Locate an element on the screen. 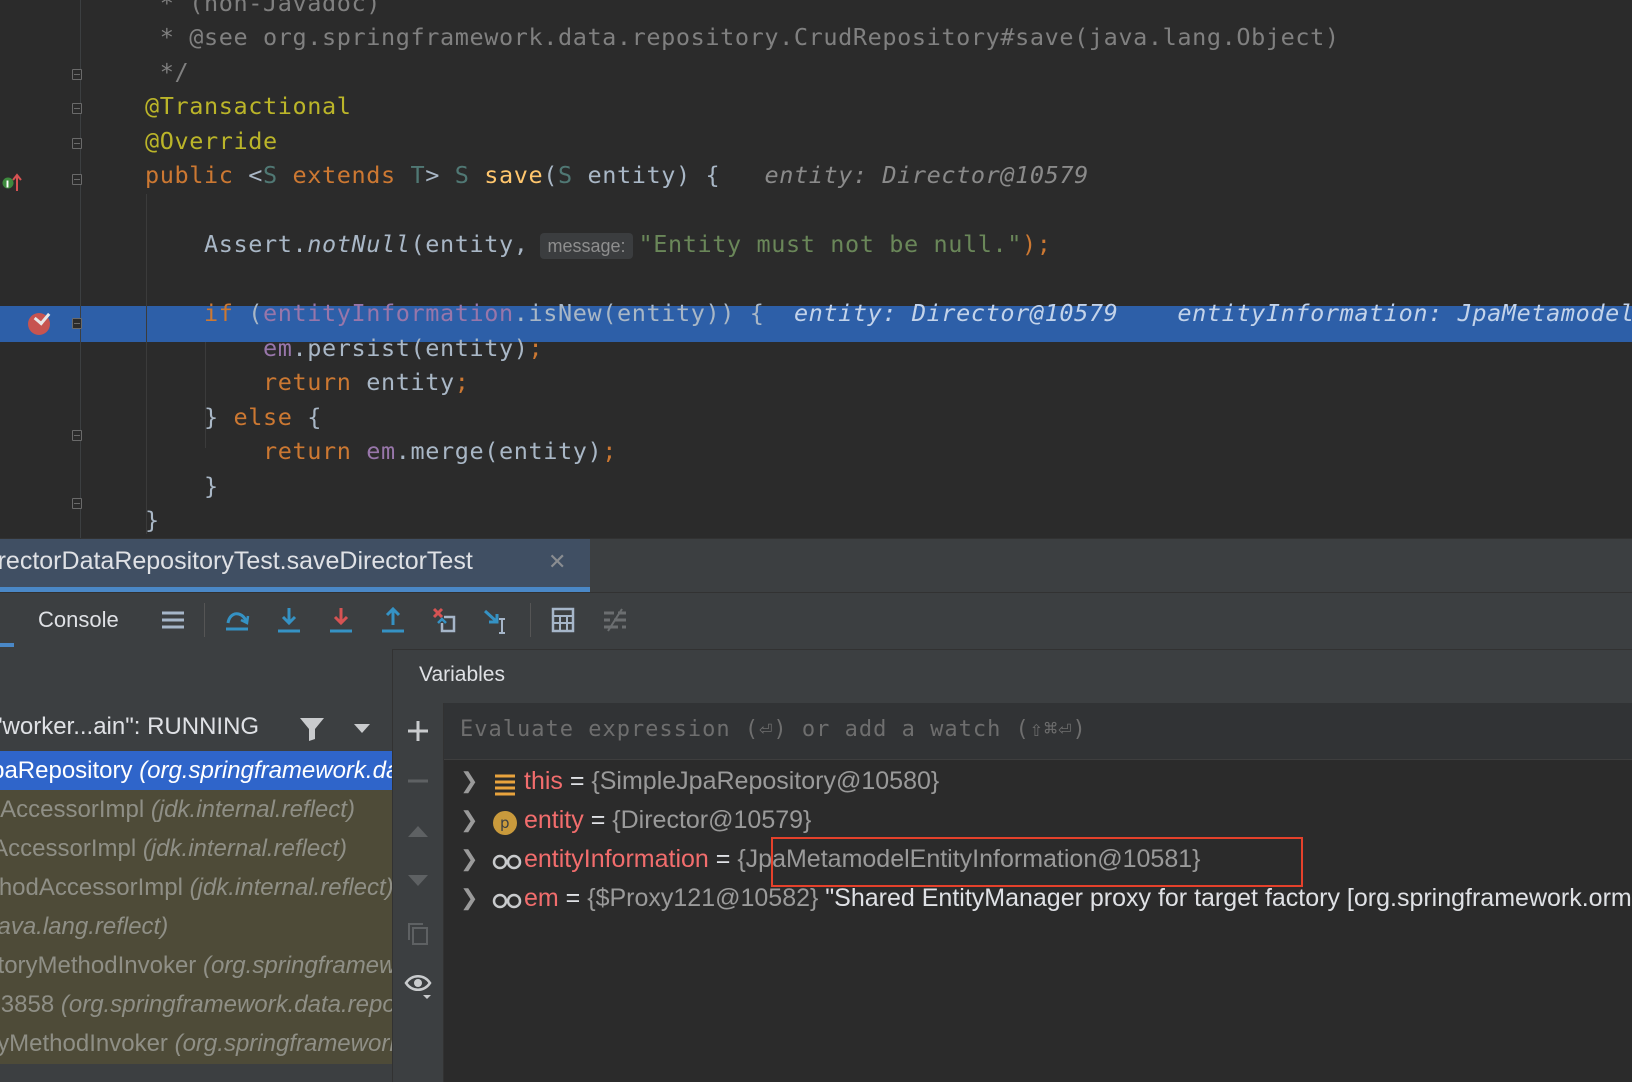 This screenshot has width=1632, height=1082. code-token: ( is located at coordinates (550, 175).